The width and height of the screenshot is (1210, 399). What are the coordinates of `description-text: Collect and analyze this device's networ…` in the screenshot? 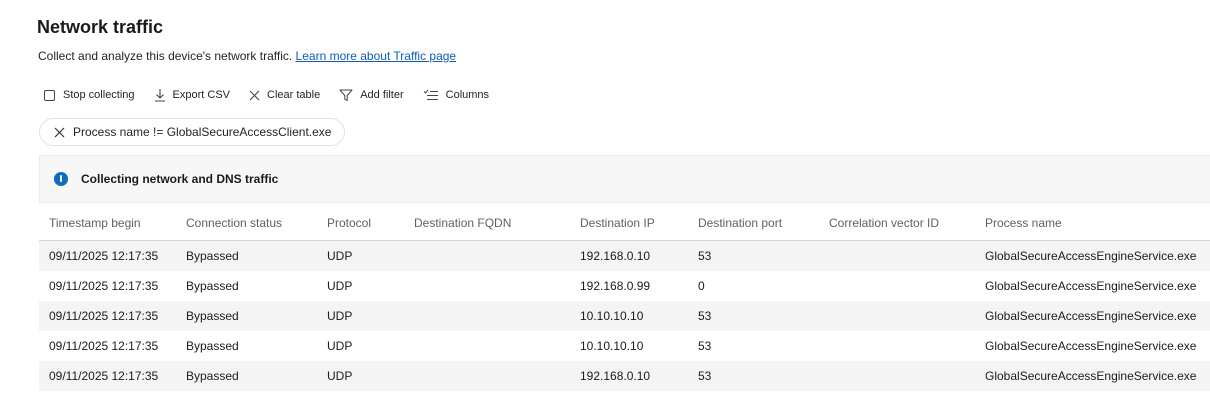 It's located at (165, 56).